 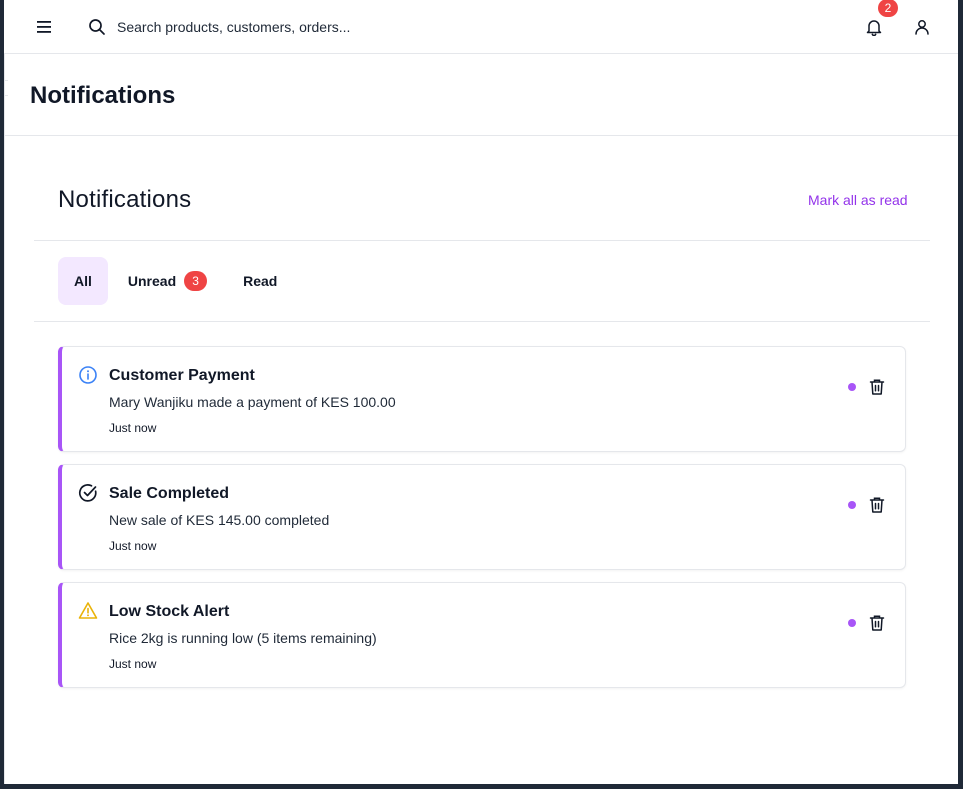 I want to click on search-icon, so click(x=97, y=27).